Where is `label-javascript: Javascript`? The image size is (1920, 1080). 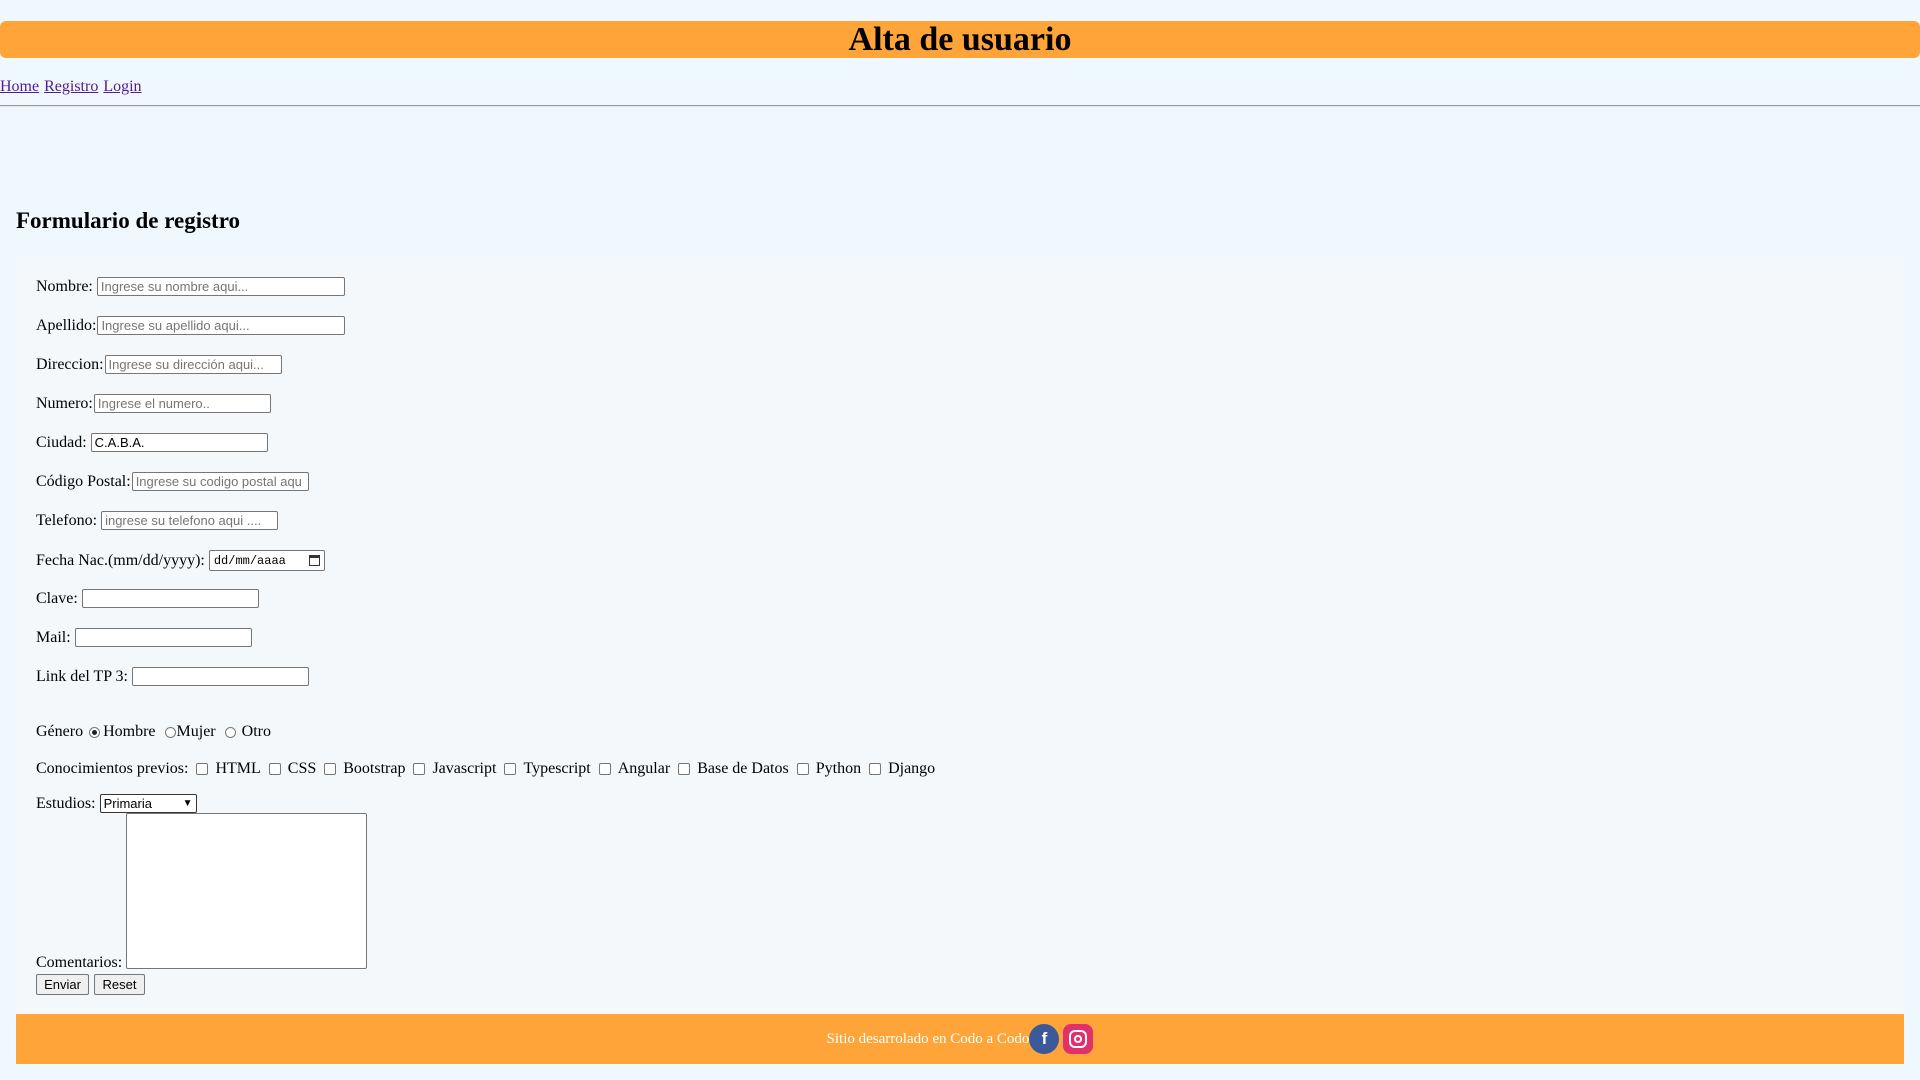
label-javascript: Javascript is located at coordinates (464, 768).